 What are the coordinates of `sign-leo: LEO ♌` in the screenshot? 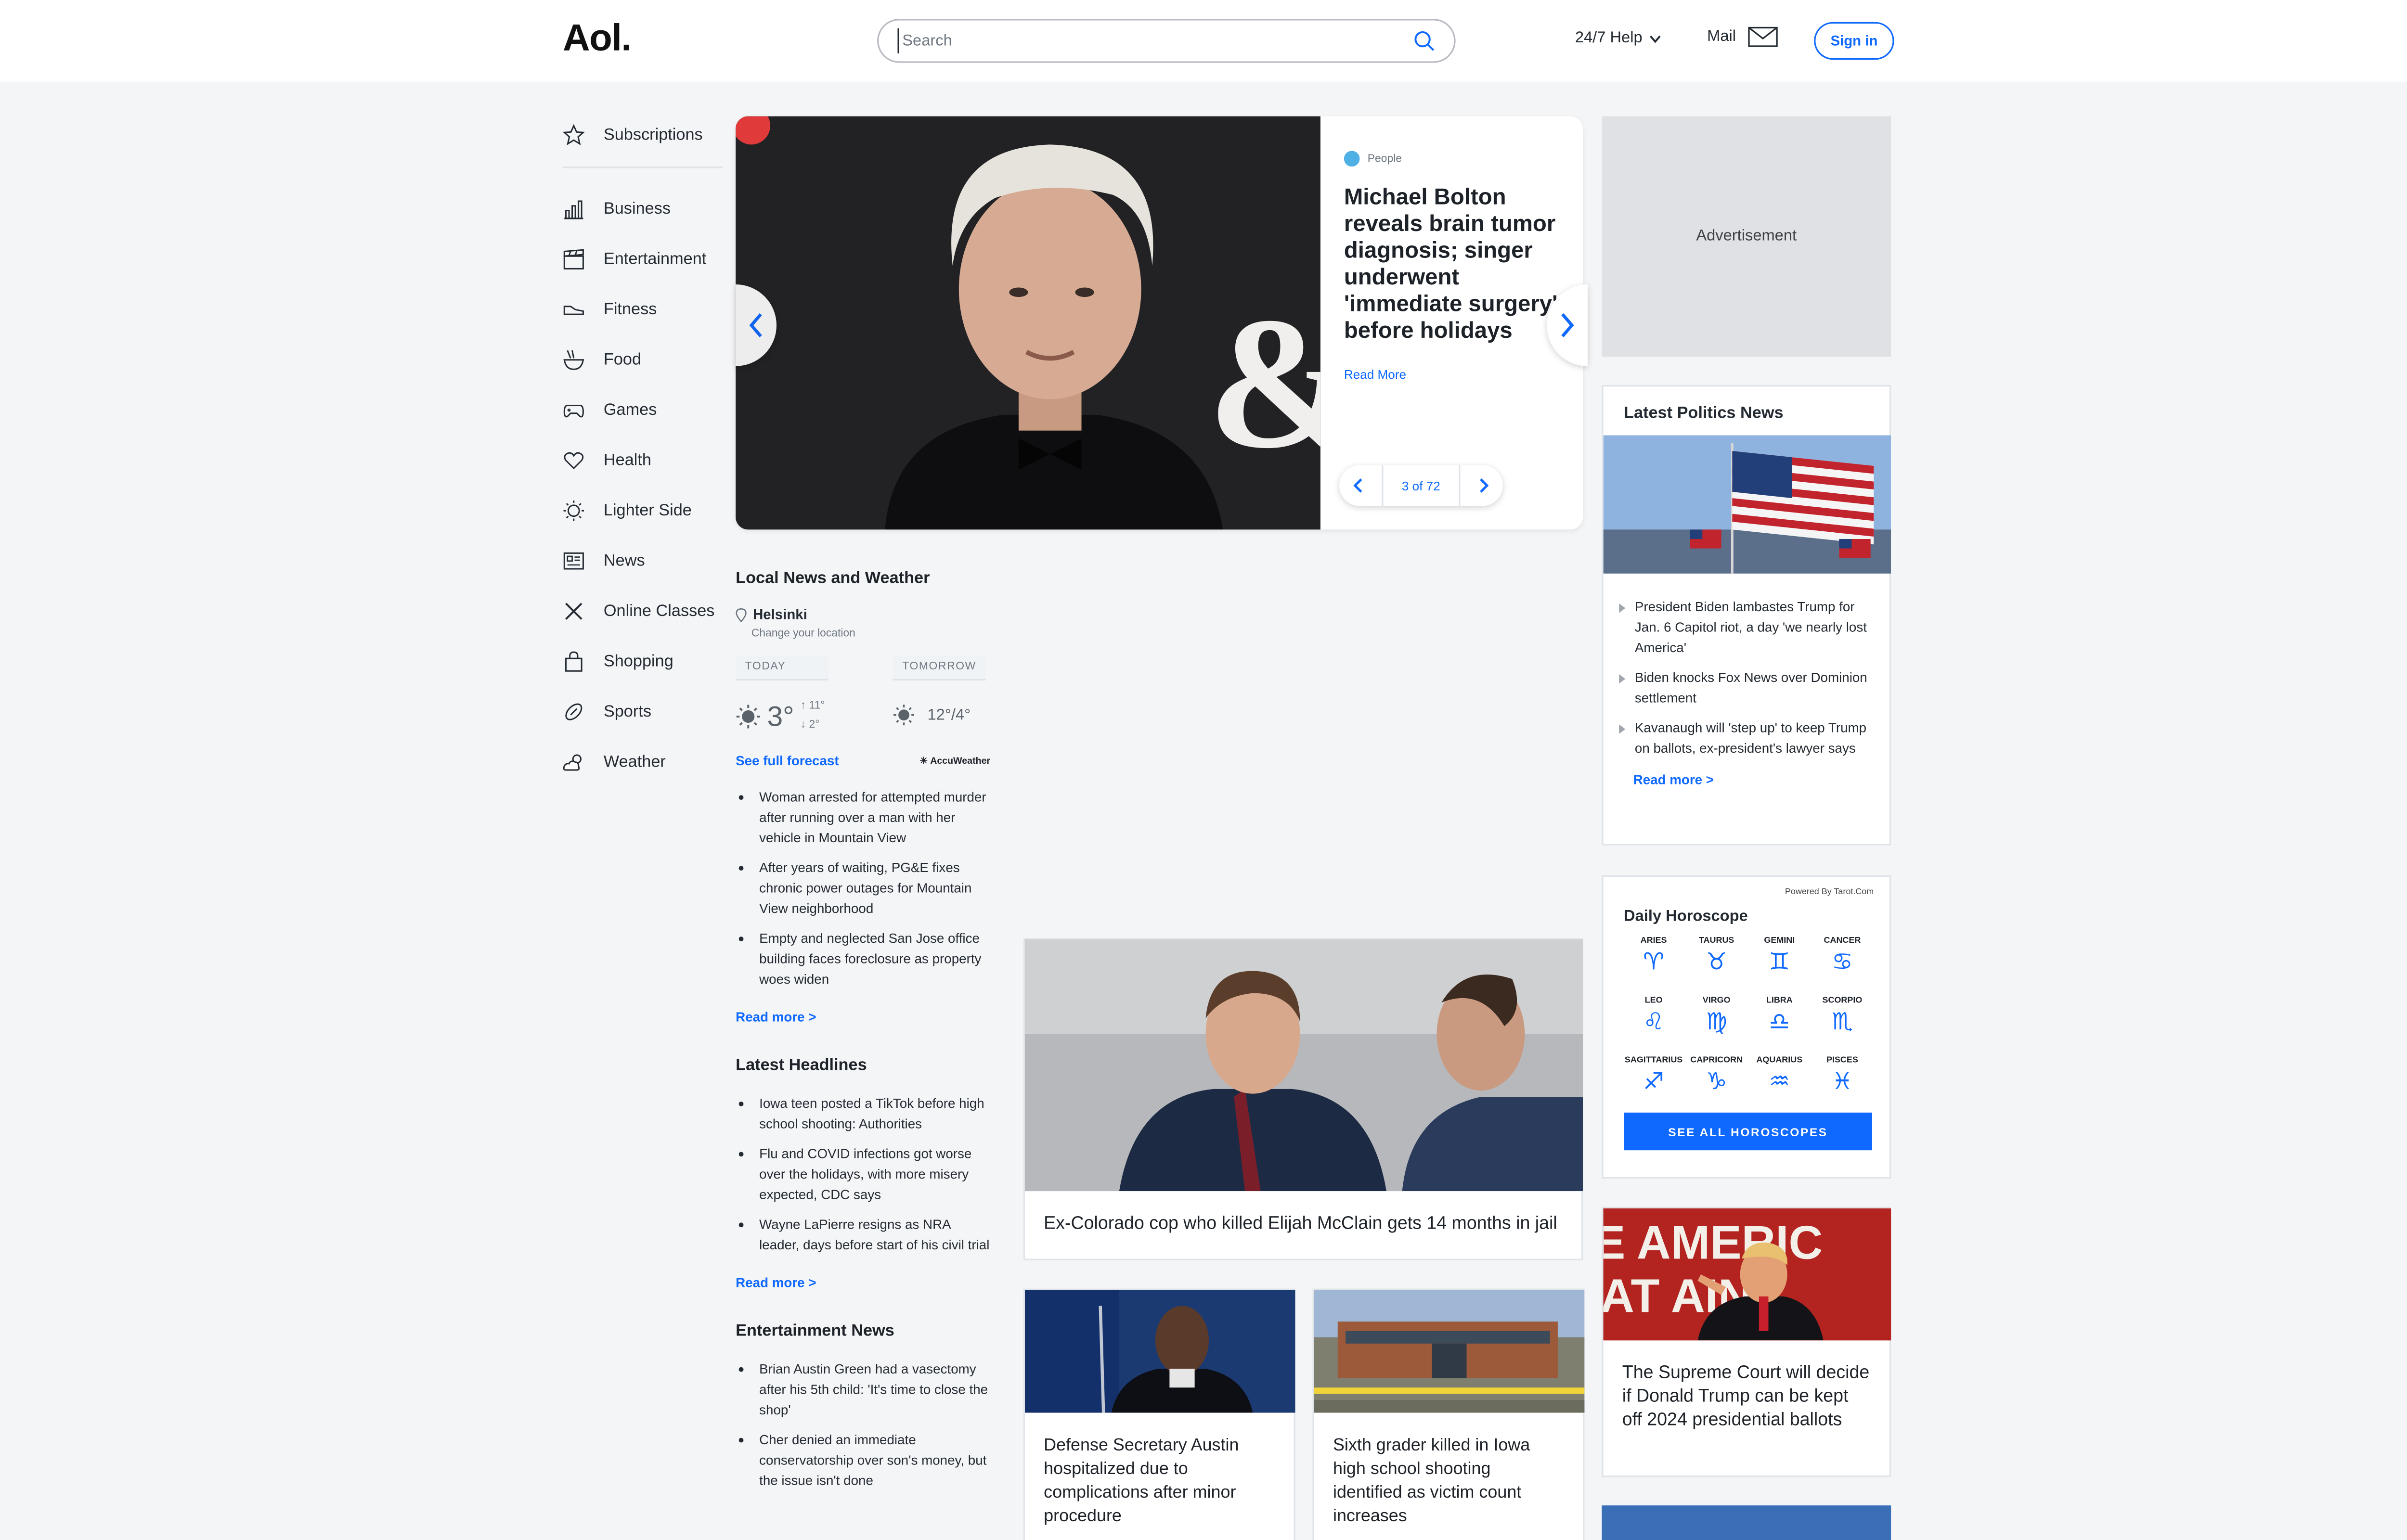 It's located at (1653, 1021).